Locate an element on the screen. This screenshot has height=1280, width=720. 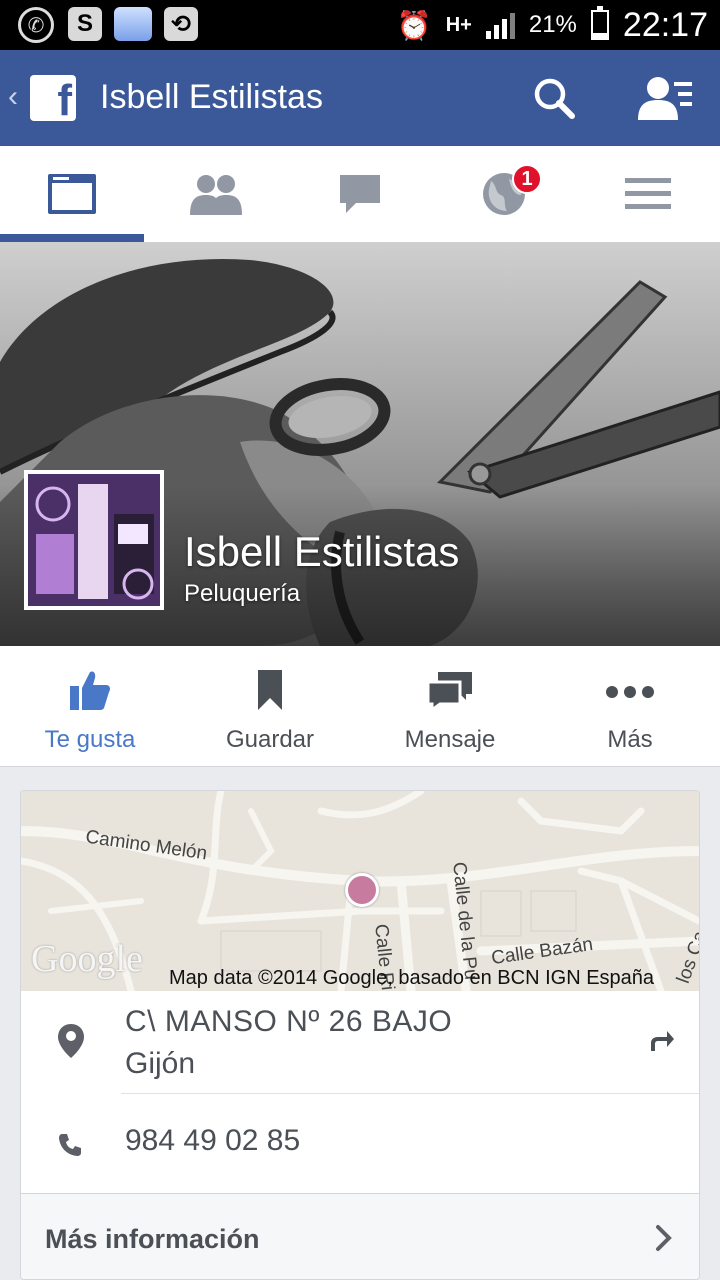
address-city: Gijón is located at coordinates (160, 1063).